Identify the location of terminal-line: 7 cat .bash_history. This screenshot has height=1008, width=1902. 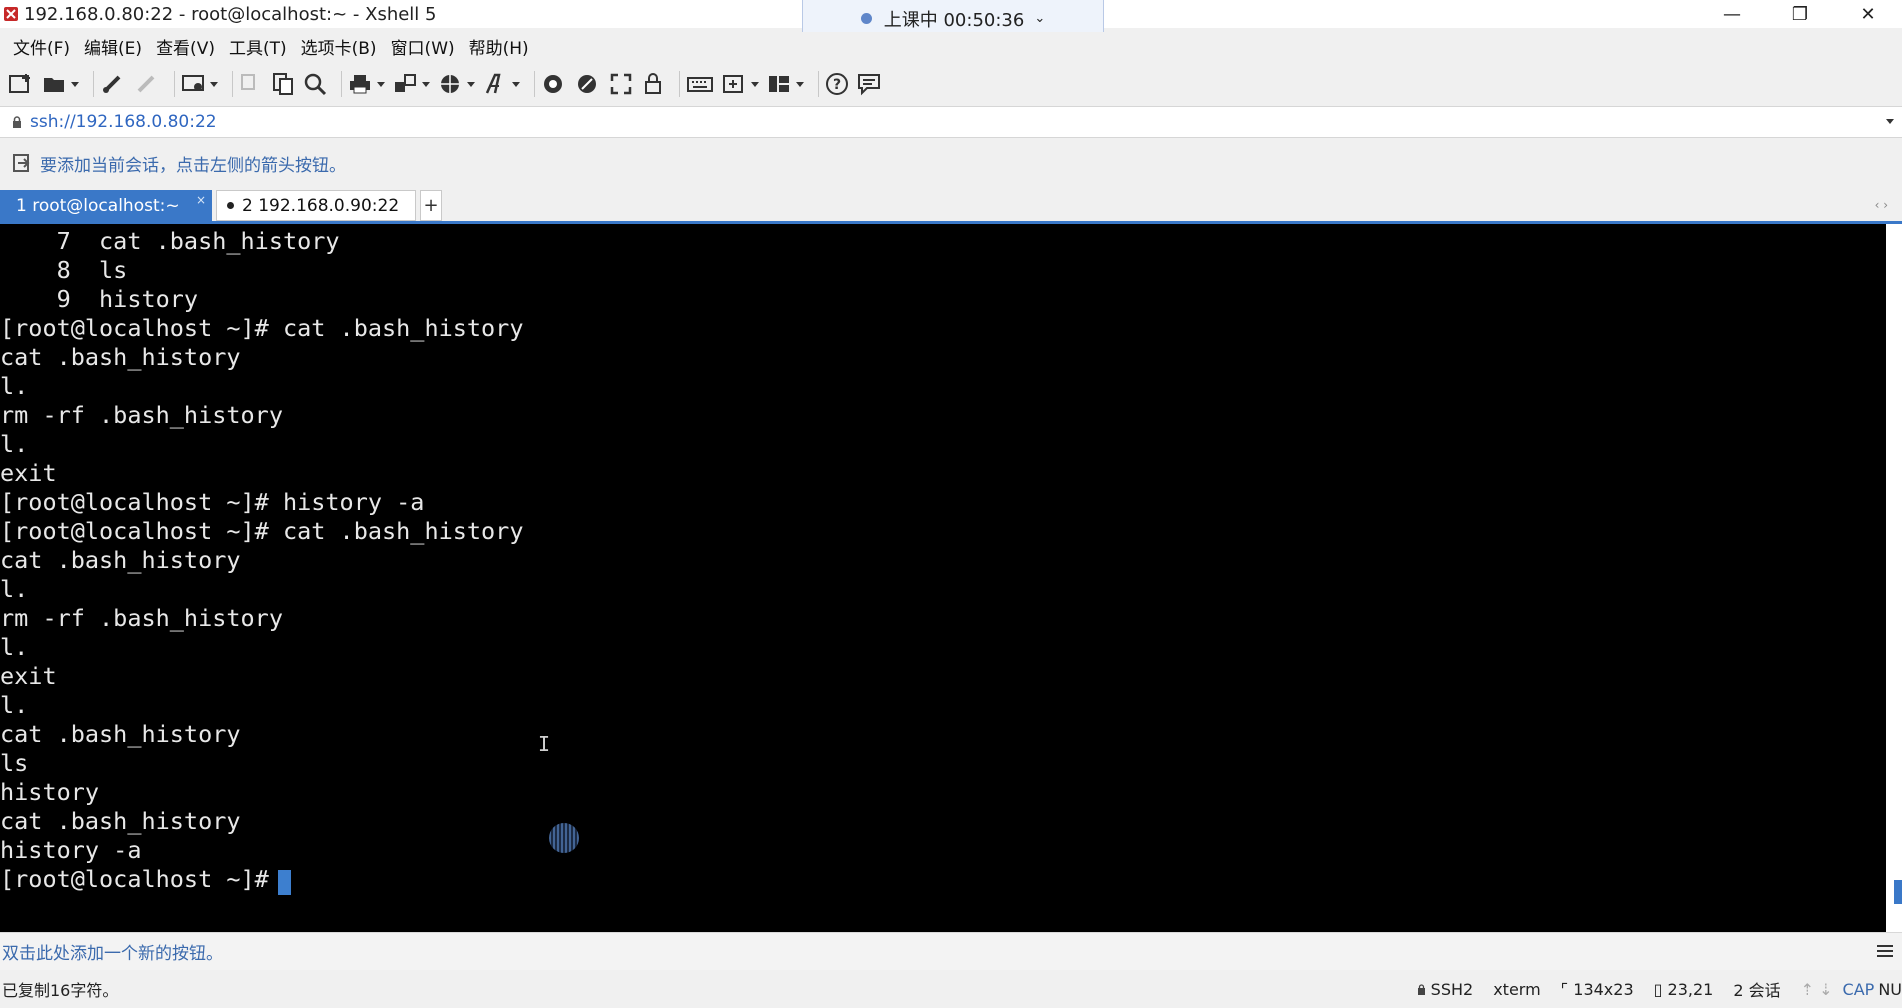
(170, 241).